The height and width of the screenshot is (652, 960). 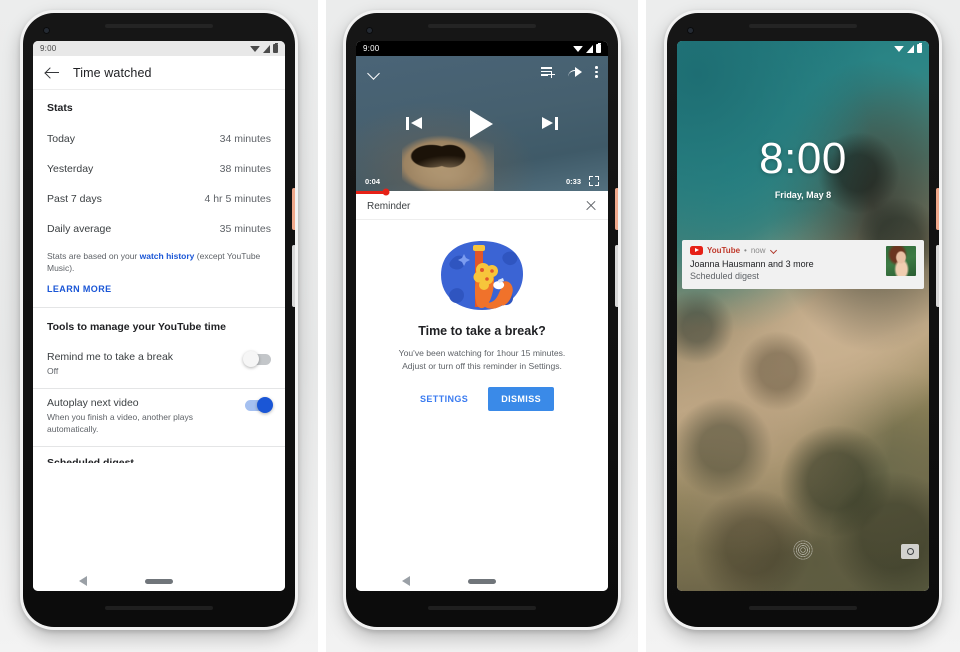 I want to click on learn-more-link: LEARN MORE, so click(x=159, y=292).